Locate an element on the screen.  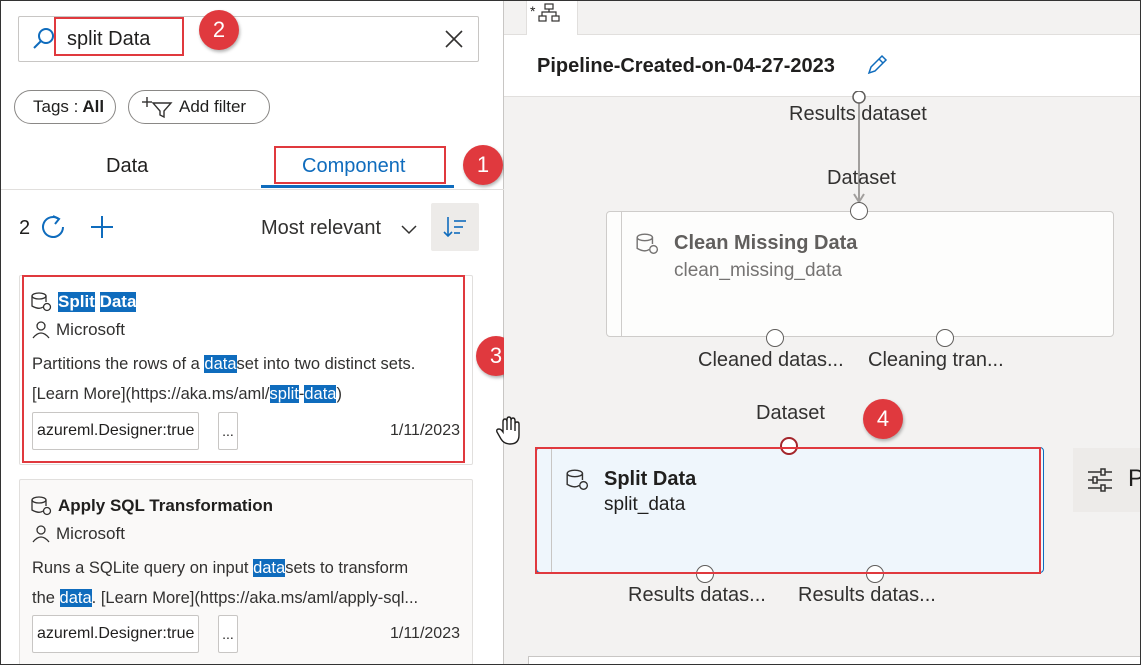
canvas-header: * Pipeline-Created-on-04-27-2023 is located at coordinates (822, 49).